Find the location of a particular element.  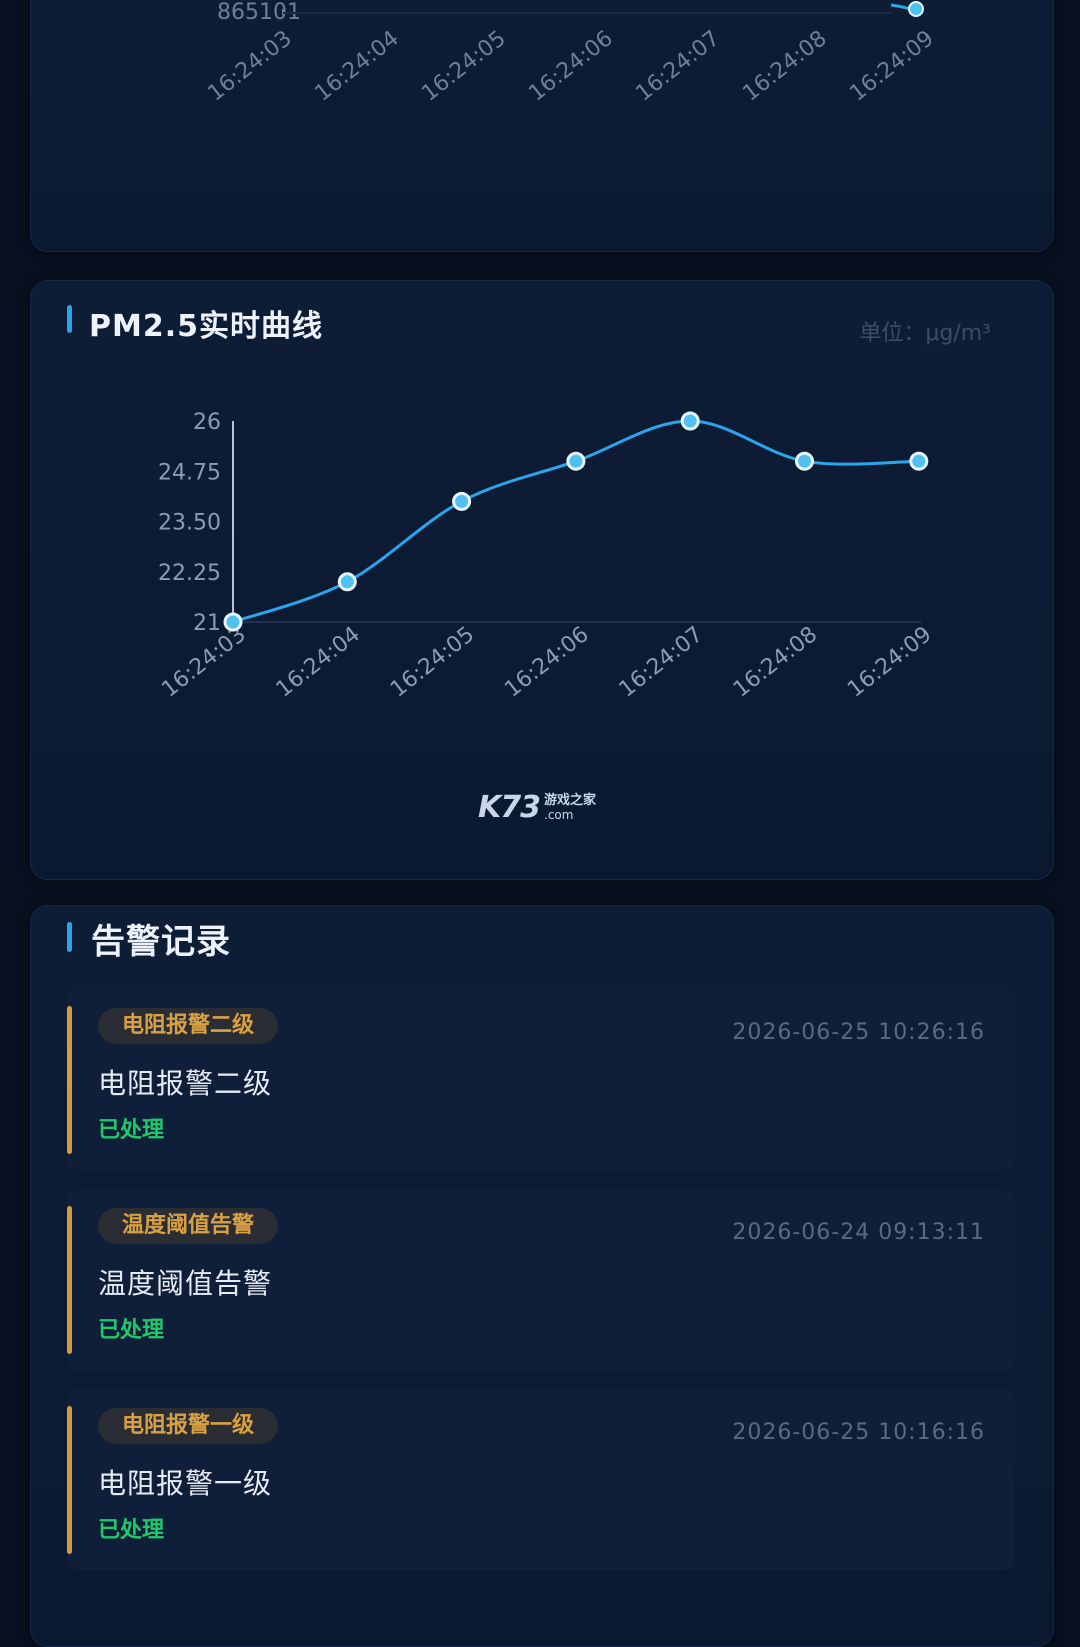

alarm-level-badge: 温度阈值告警 is located at coordinates (188, 1226).